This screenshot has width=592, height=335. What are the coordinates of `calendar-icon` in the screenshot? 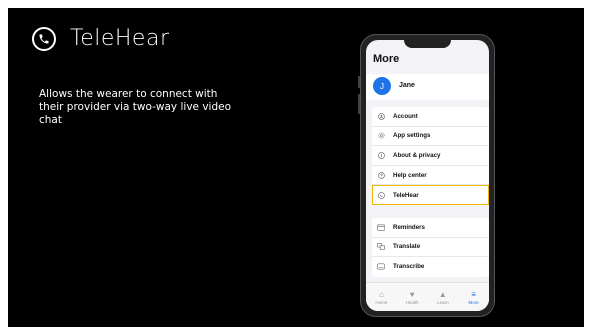 It's located at (381, 227).